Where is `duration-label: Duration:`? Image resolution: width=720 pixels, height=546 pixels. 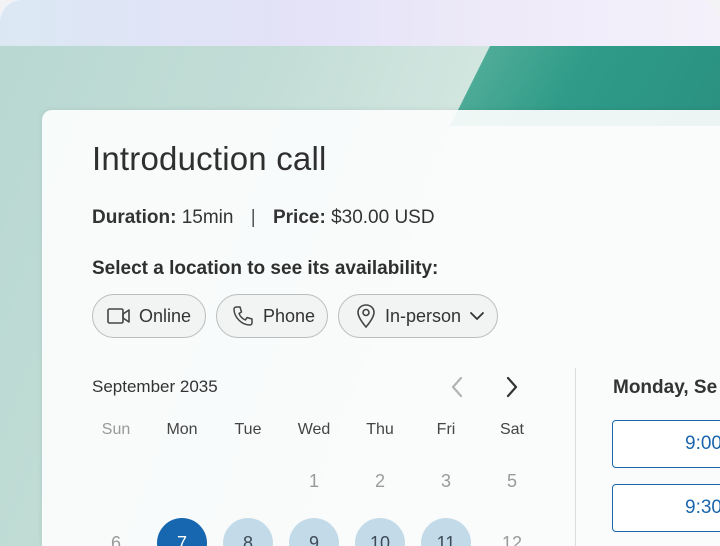 duration-label: Duration: is located at coordinates (134, 217).